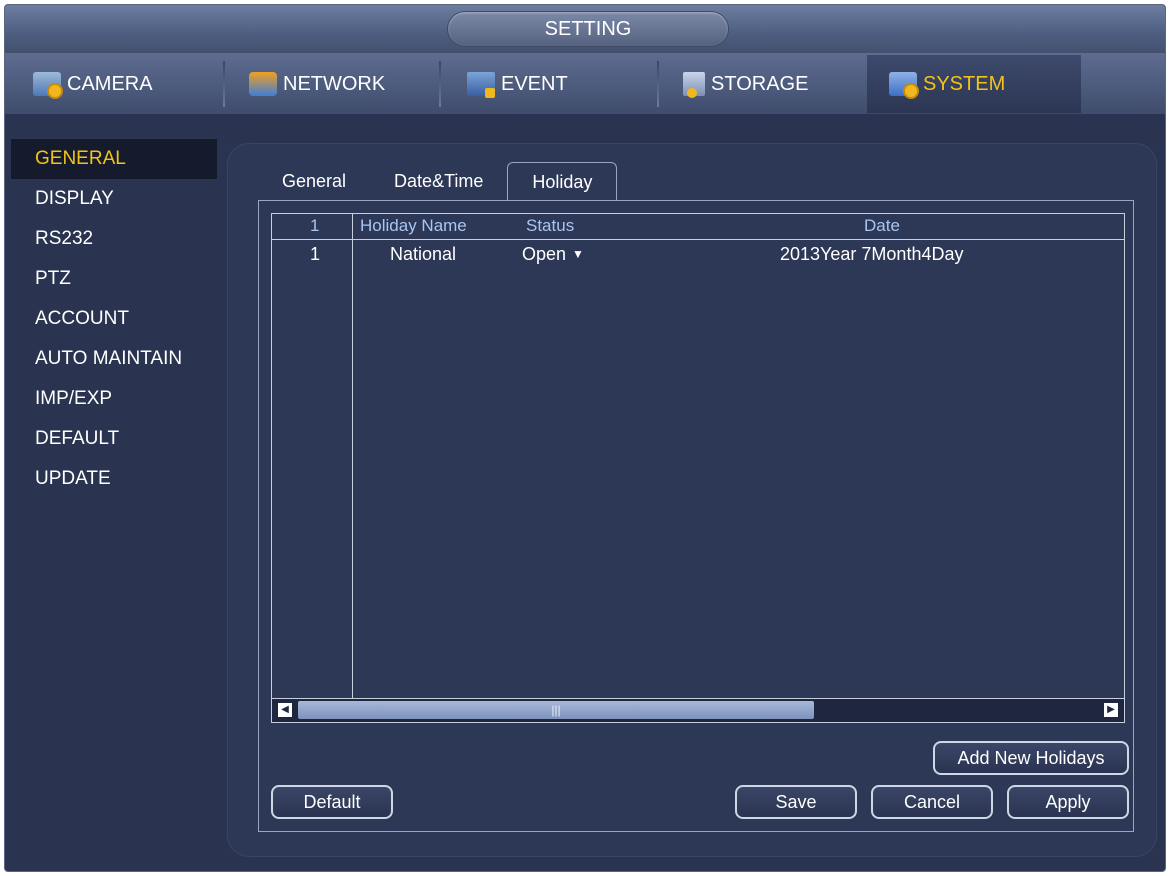 Image resolution: width=1170 pixels, height=876 pixels. What do you see at coordinates (872, 254) in the screenshot?
I see `row-date: 2013Year 7Month4Day` at bounding box center [872, 254].